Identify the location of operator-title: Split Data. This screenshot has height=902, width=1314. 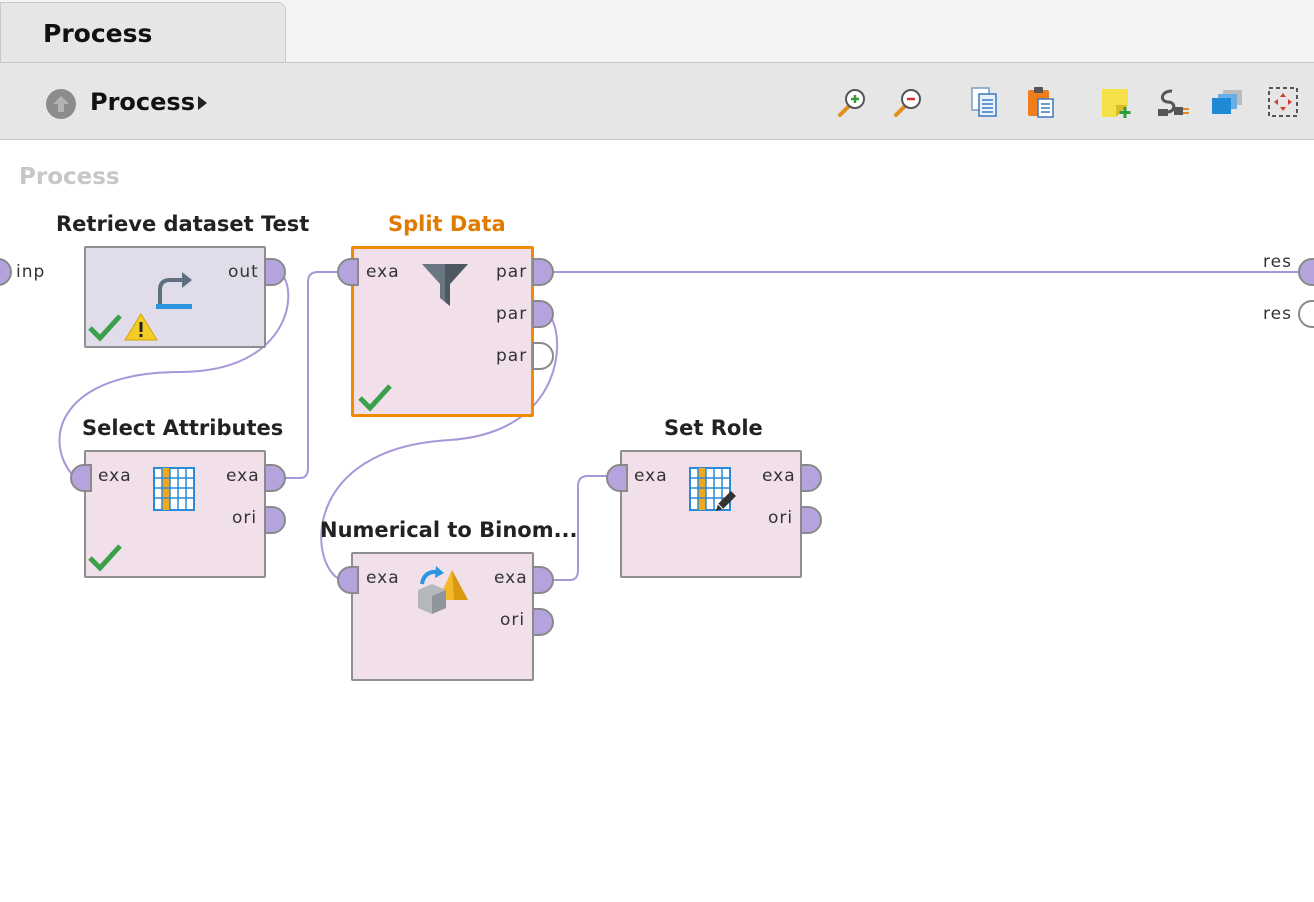
(447, 224).